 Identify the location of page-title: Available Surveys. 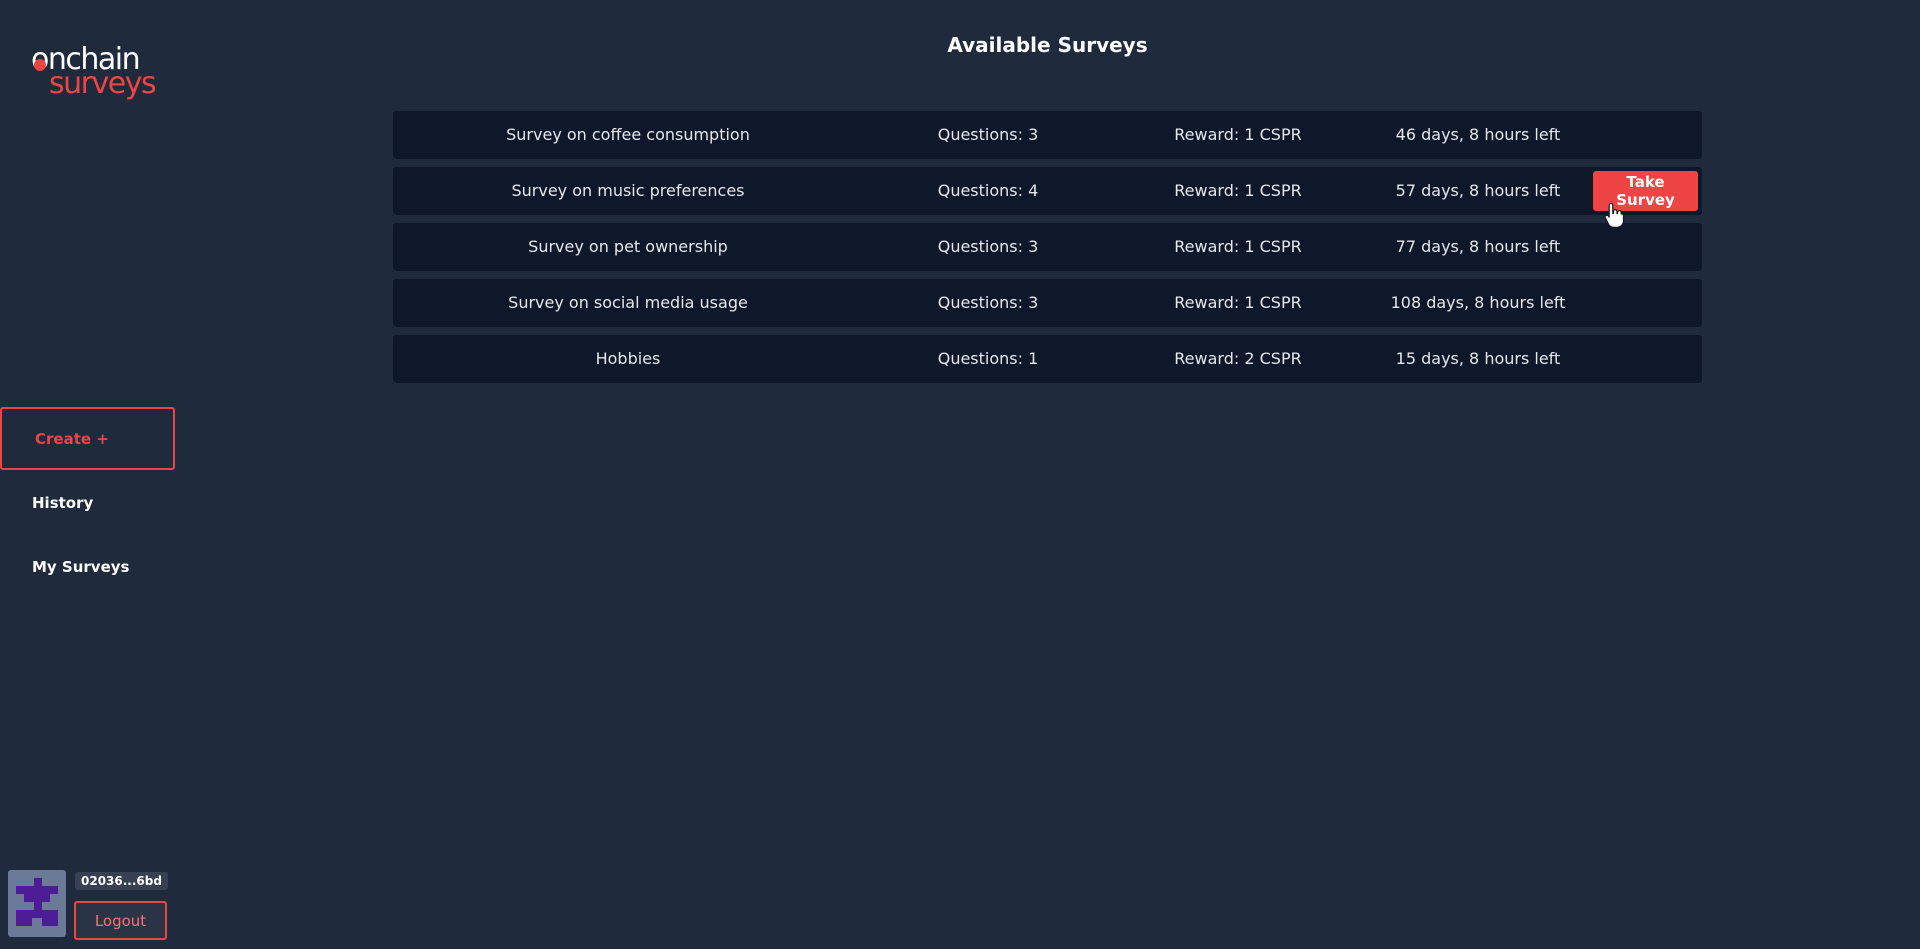
(1047, 45).